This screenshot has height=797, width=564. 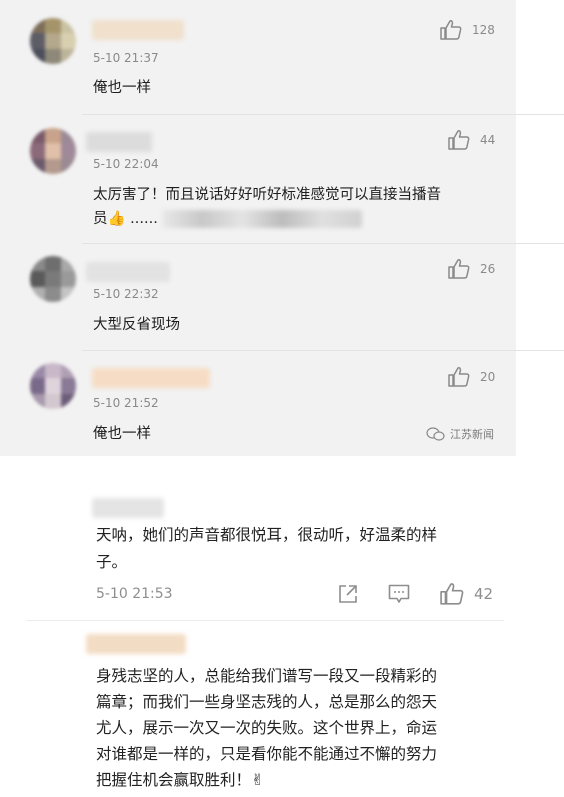 What do you see at coordinates (267, 728) in the screenshot?
I see `comment-text-line3: 尤人，展示一次又一次的失败。这个世界上，命运` at bounding box center [267, 728].